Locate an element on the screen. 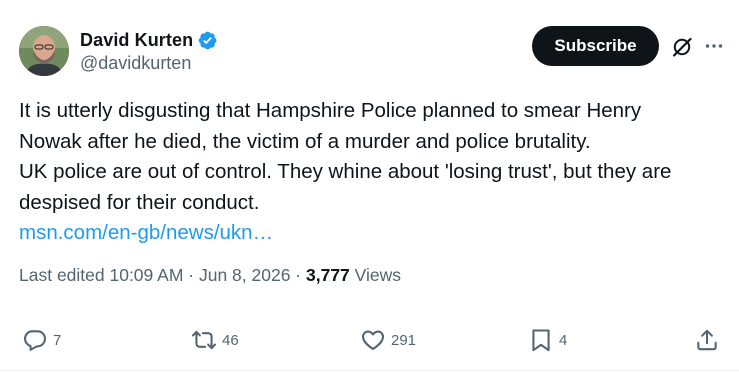 The width and height of the screenshot is (739, 372). like-button: 291 is located at coordinates (388, 340).